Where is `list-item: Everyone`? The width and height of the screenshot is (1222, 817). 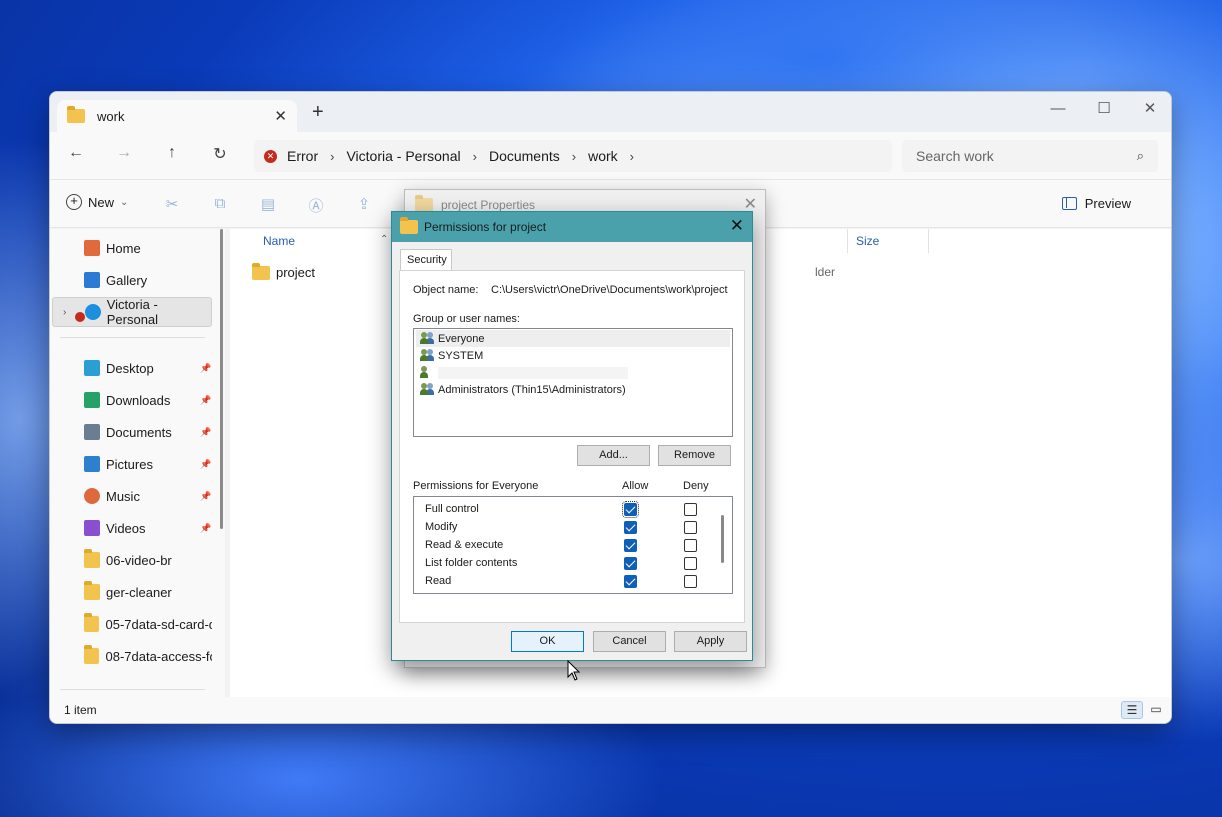 list-item: Everyone is located at coordinates (573, 338).